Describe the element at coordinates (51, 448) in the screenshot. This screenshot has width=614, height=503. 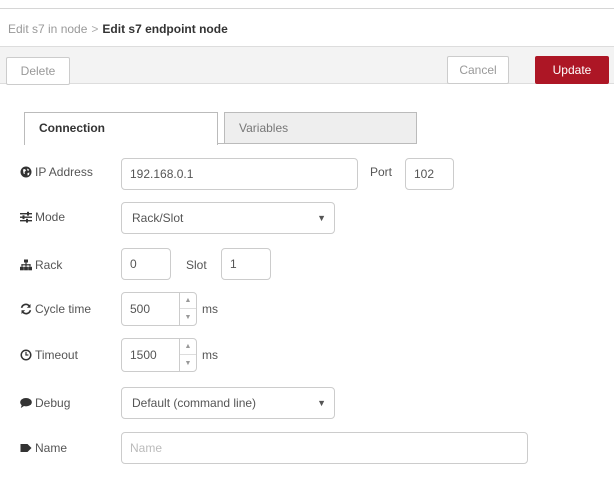
I see `name-label-text: Name` at that location.